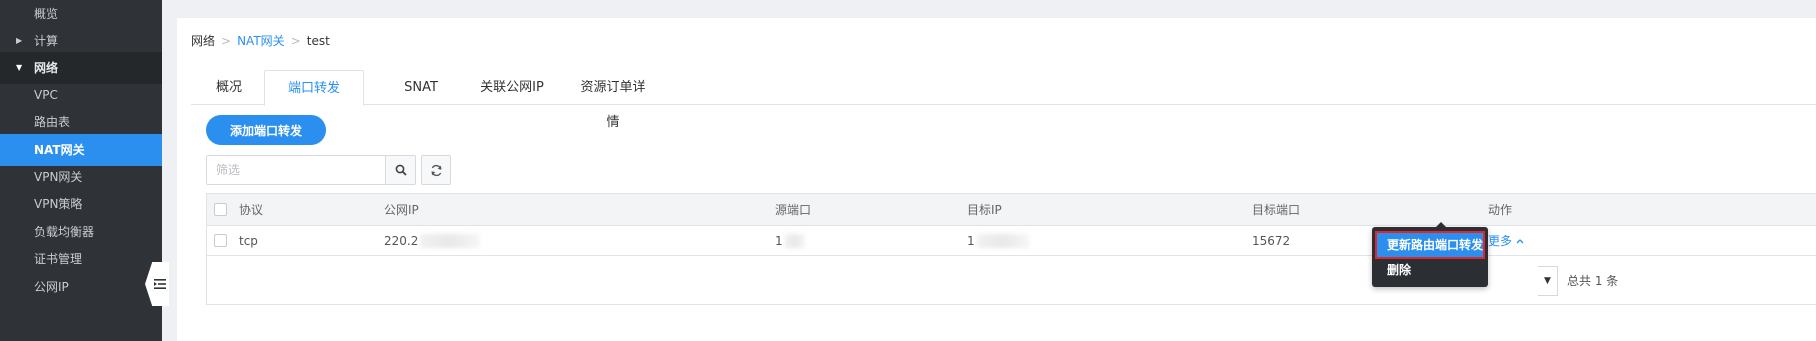 Image resolution: width=1816 pixels, height=341 pixels. I want to click on cell-target-ip: 1, so click(998, 240).